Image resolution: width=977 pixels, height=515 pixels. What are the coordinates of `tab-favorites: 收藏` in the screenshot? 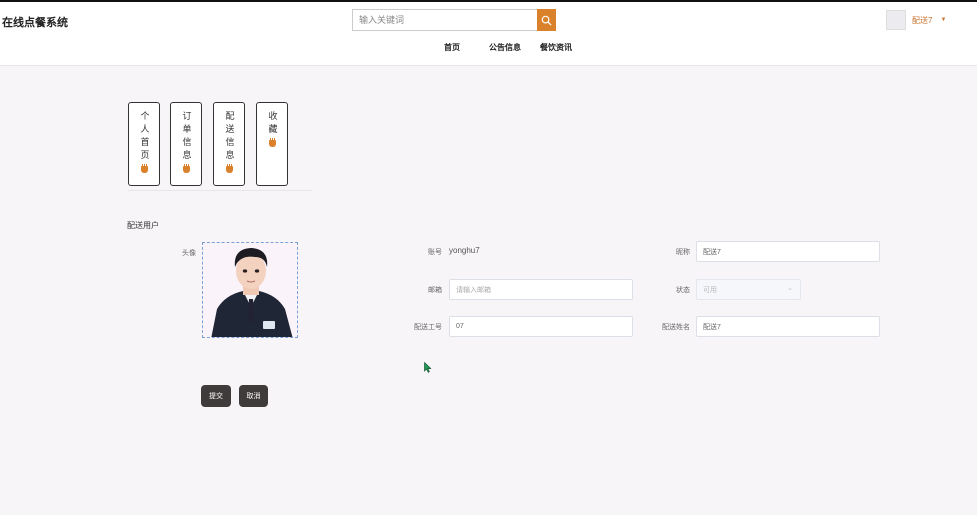 It's located at (272, 144).